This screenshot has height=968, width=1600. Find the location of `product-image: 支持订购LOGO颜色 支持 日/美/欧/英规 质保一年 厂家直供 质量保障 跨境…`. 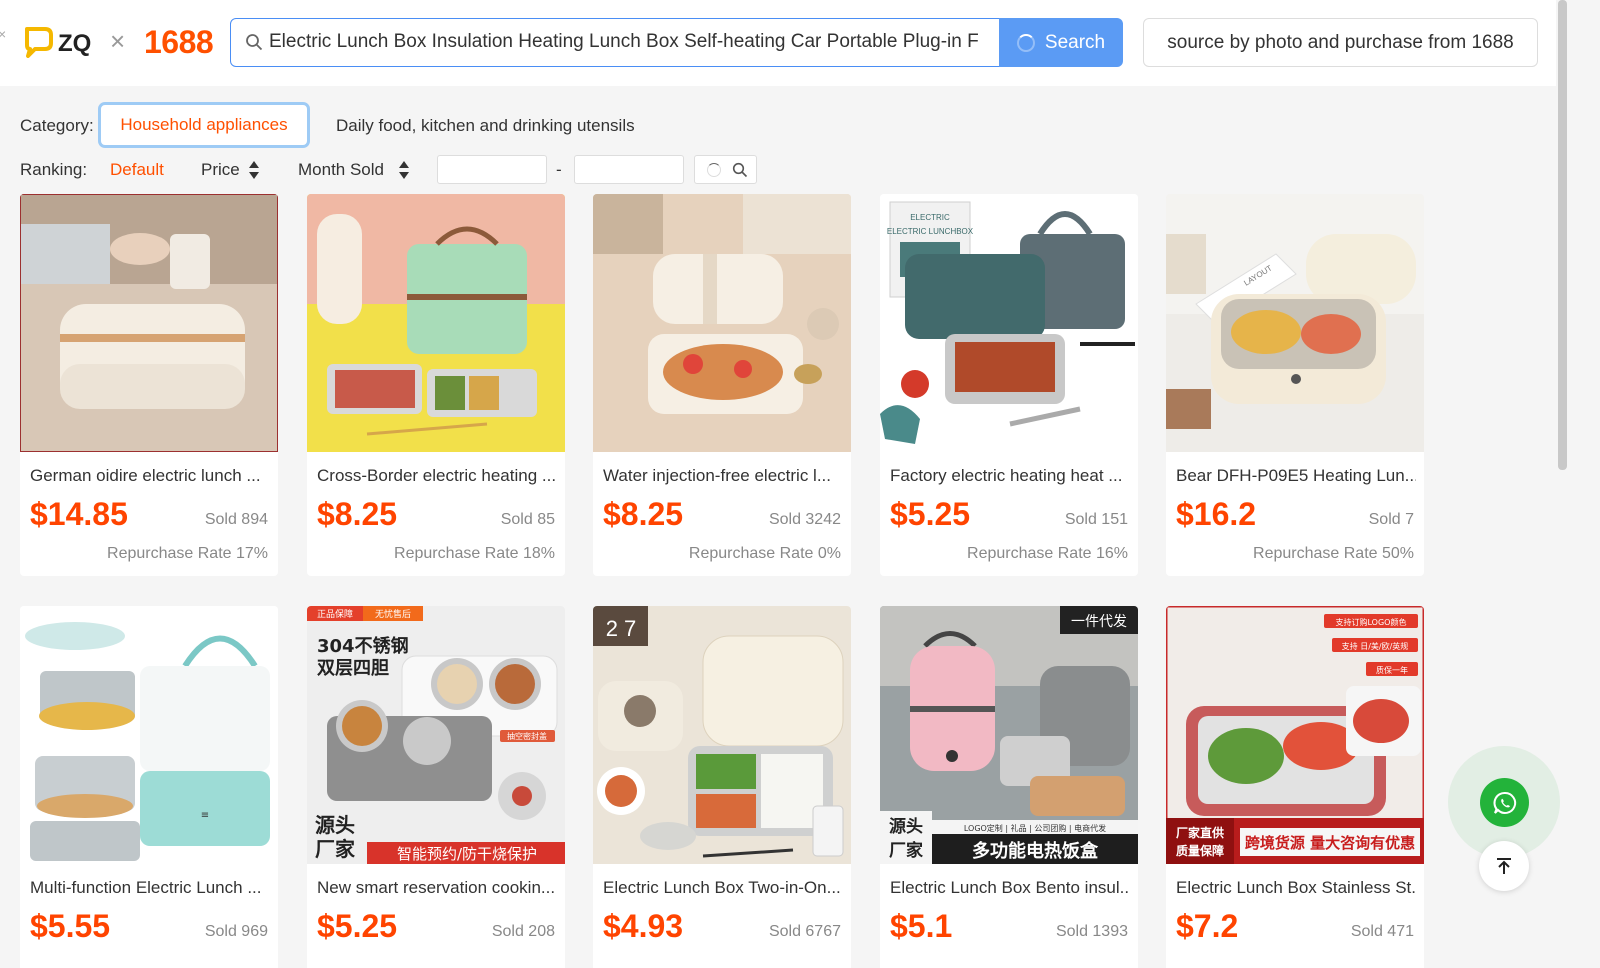

product-image: 支持订购LOGO颜色 支持 日/美/欧/英规 质保一年 厂家直供 质量保障 跨境… is located at coordinates (1295, 735).